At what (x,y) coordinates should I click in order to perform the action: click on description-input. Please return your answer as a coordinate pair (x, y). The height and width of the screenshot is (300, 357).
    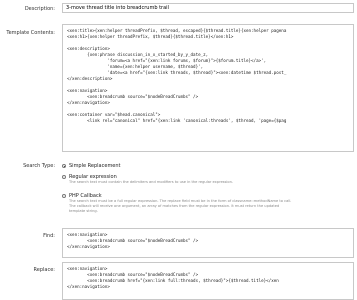
    Looking at the image, I should click on (208, 8).